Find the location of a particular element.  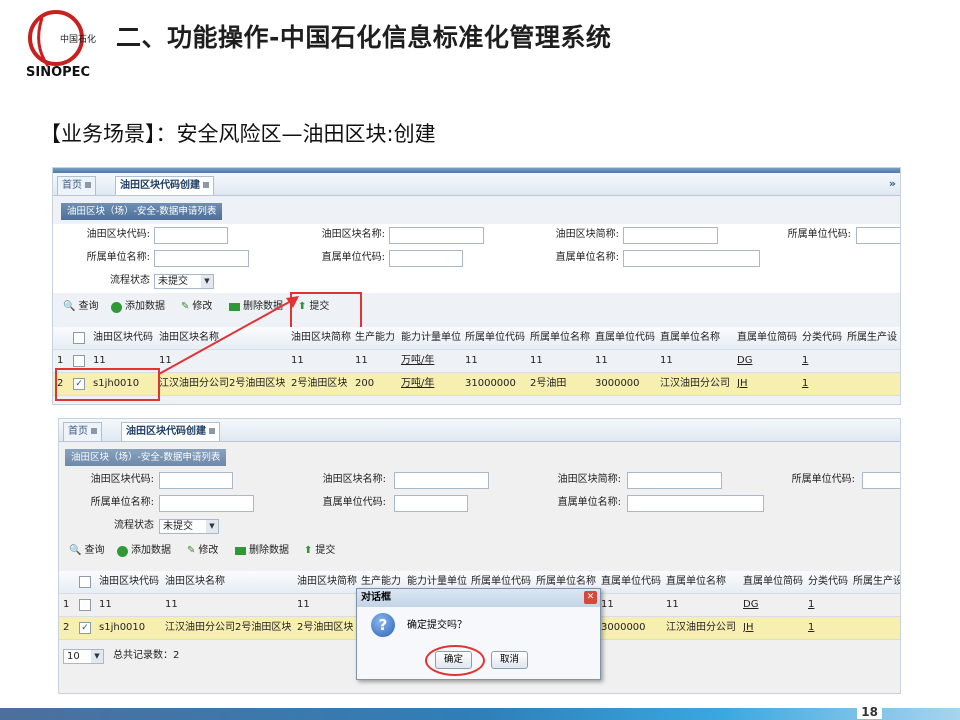

callout-arrow is located at coordinates (228, 335).